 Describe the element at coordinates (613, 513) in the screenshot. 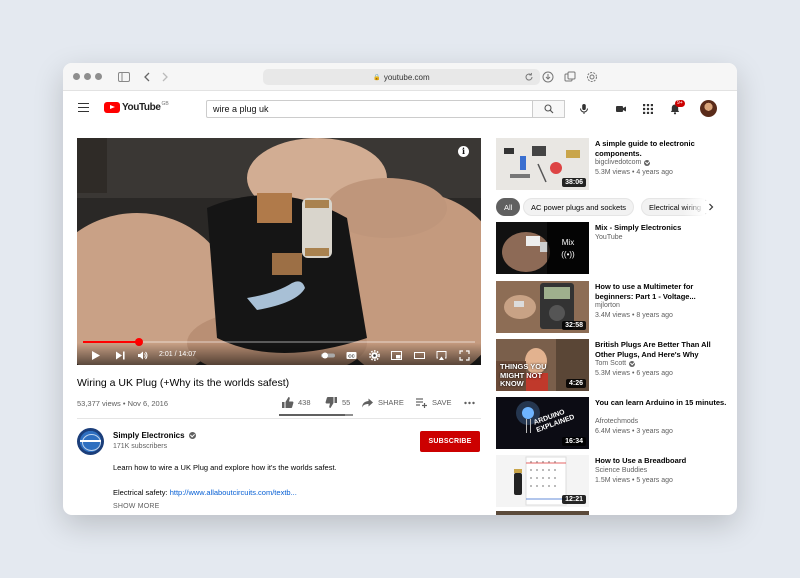

I see `recommendation-item` at that location.